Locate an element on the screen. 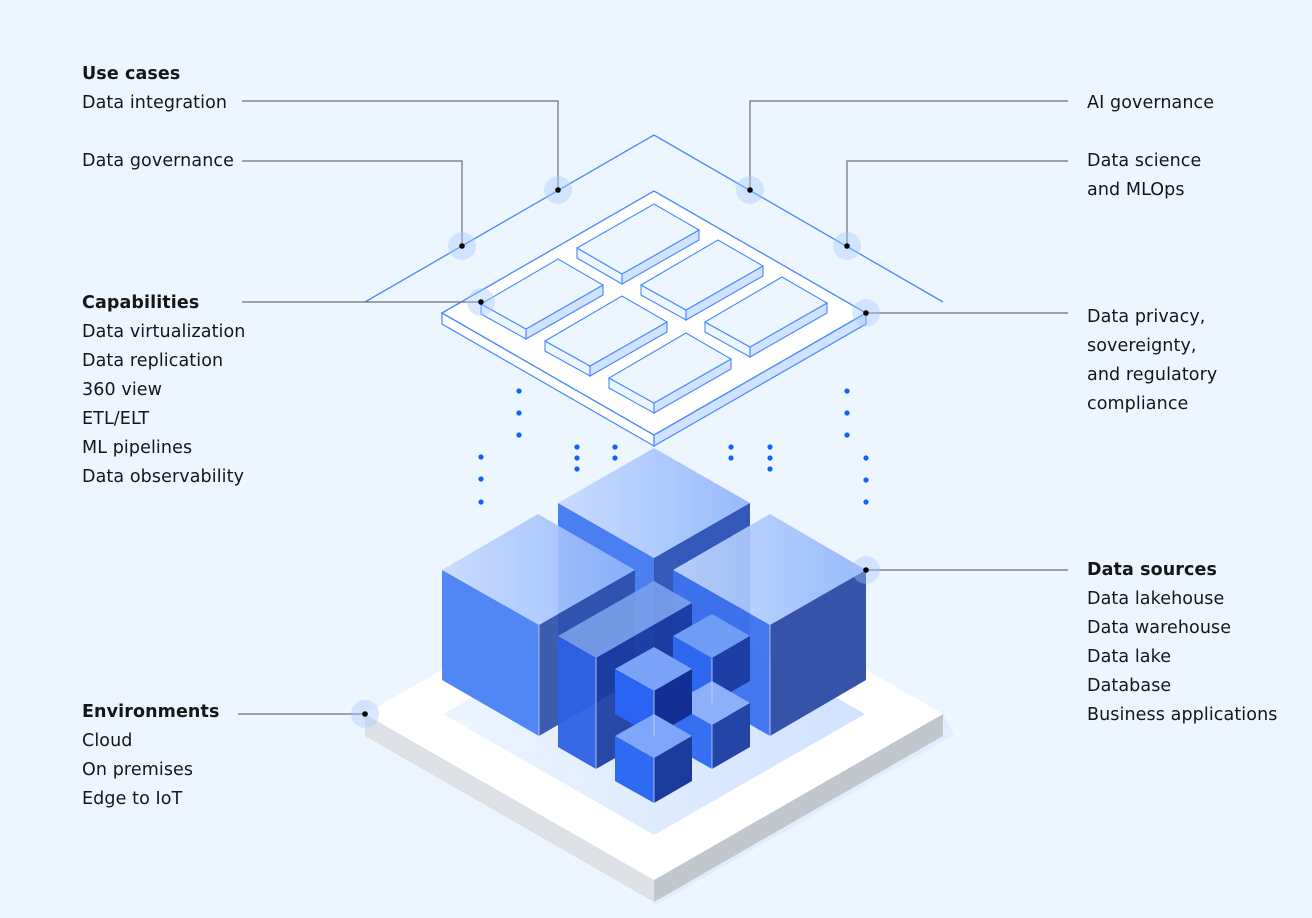 Image resolution: width=1312 pixels, height=918 pixels. governance-line: compliance is located at coordinates (1138, 404).